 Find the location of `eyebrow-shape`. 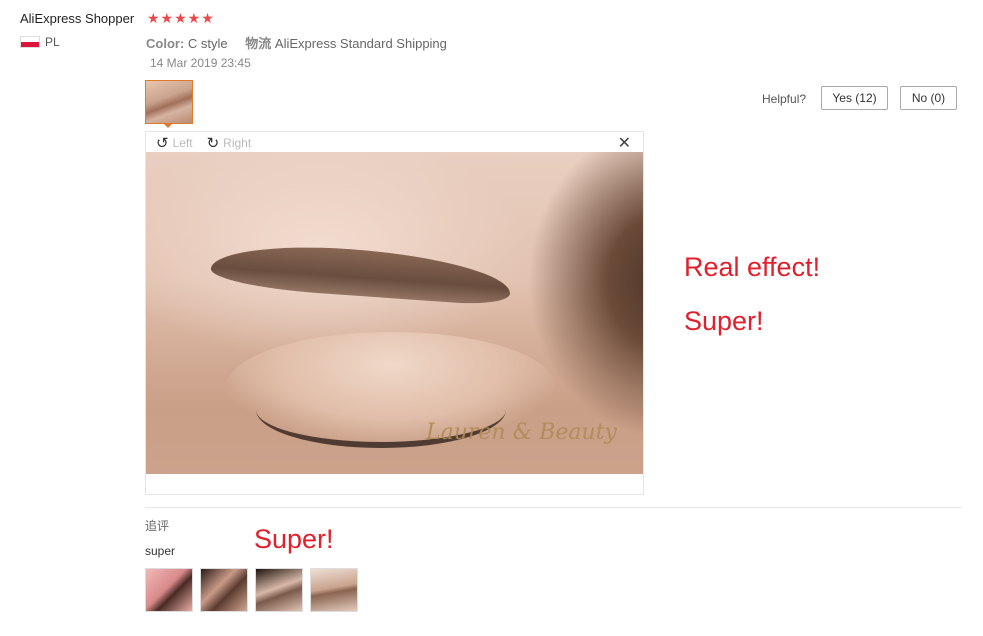

eyebrow-shape is located at coordinates (361, 273).